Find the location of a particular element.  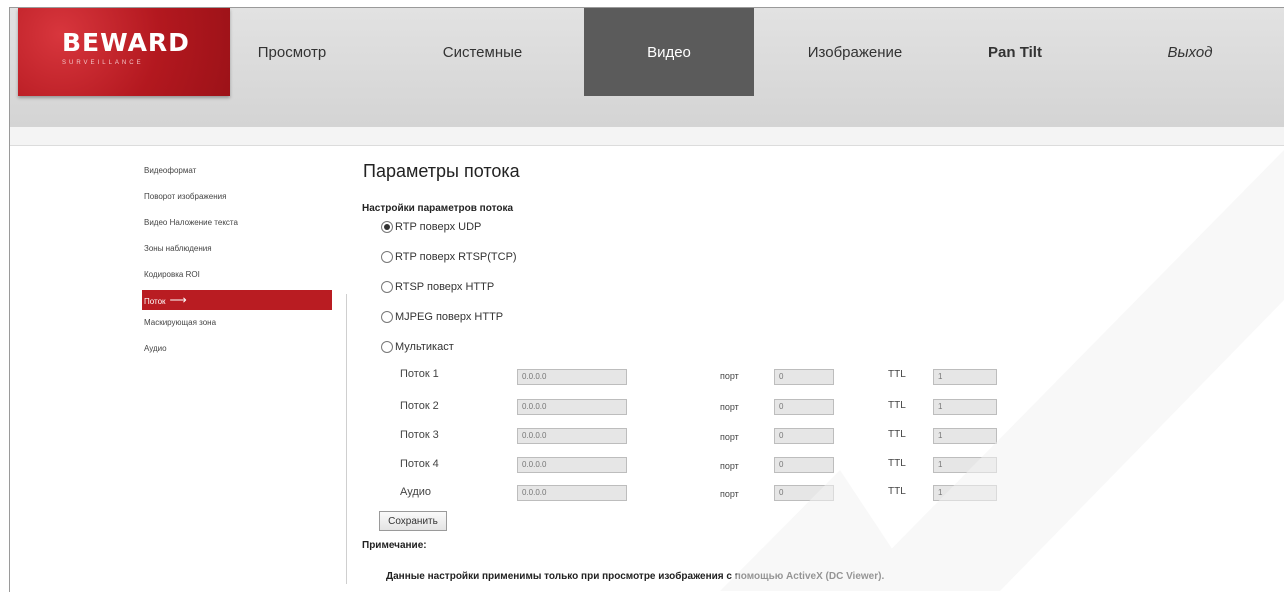

radio-rtp-rtsp: RTP поверх RTSP(TCP) is located at coordinates (449, 257).